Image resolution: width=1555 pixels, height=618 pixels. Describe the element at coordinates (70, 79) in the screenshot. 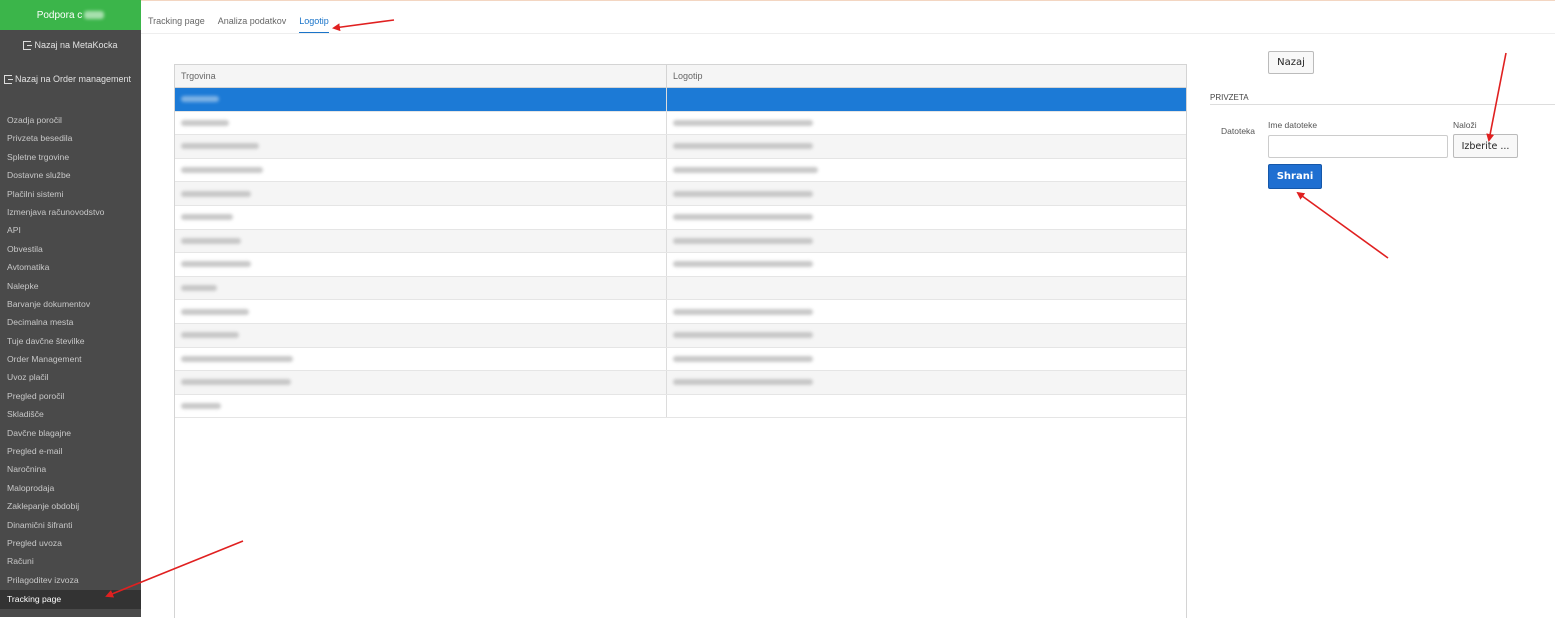

I see `back-to-order-management-link: Nazaj na Order management` at that location.